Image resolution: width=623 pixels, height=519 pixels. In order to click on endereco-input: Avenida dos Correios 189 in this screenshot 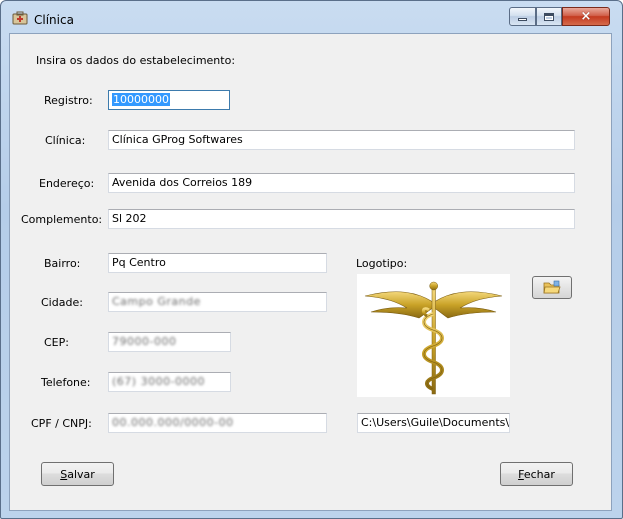, I will do `click(341, 183)`.